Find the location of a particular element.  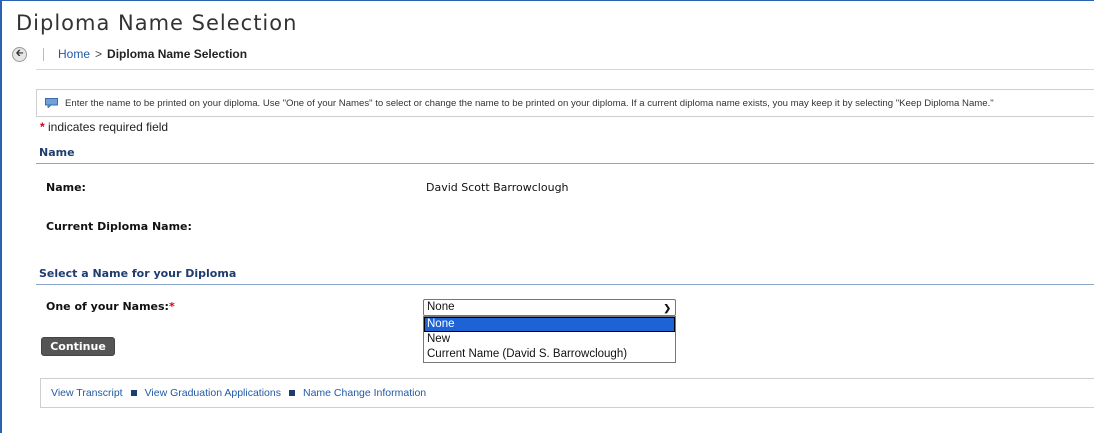

diploma-name-select-value: None is located at coordinates (441, 307).